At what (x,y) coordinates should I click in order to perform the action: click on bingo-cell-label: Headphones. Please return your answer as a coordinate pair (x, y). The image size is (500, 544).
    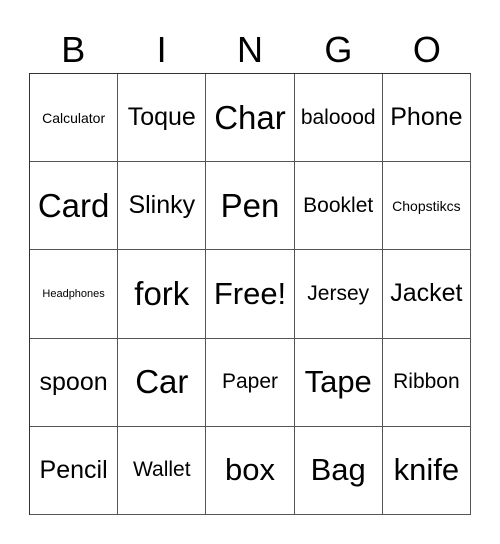
    Looking at the image, I should click on (73, 293).